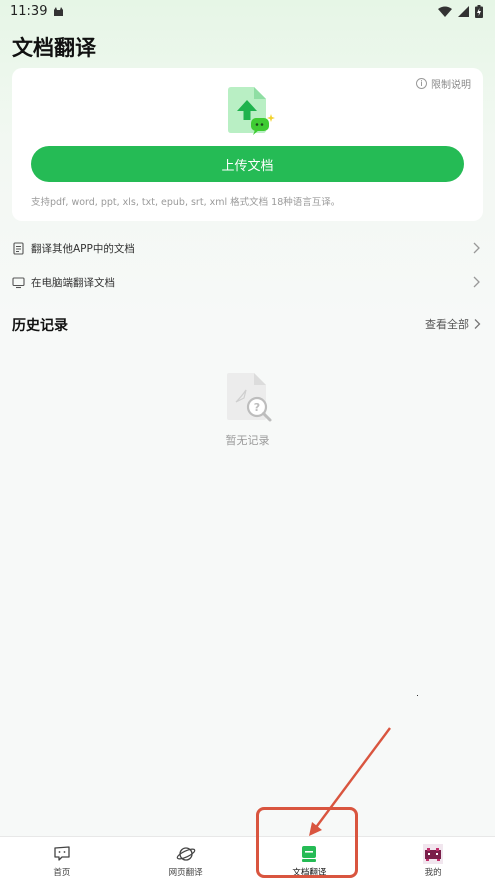 This screenshot has height=880, width=495. I want to click on upload-document-icon, so click(251, 111).